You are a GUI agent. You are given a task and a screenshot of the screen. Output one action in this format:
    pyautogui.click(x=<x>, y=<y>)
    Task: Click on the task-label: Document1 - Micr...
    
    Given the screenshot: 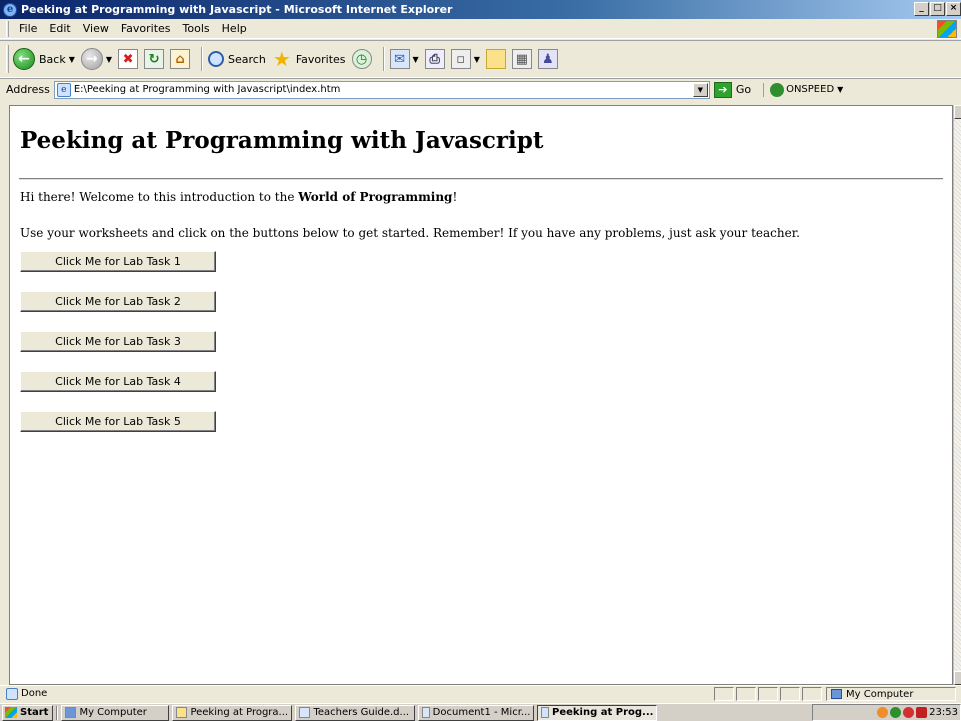 What is the action you would take?
    pyautogui.click(x=481, y=712)
    